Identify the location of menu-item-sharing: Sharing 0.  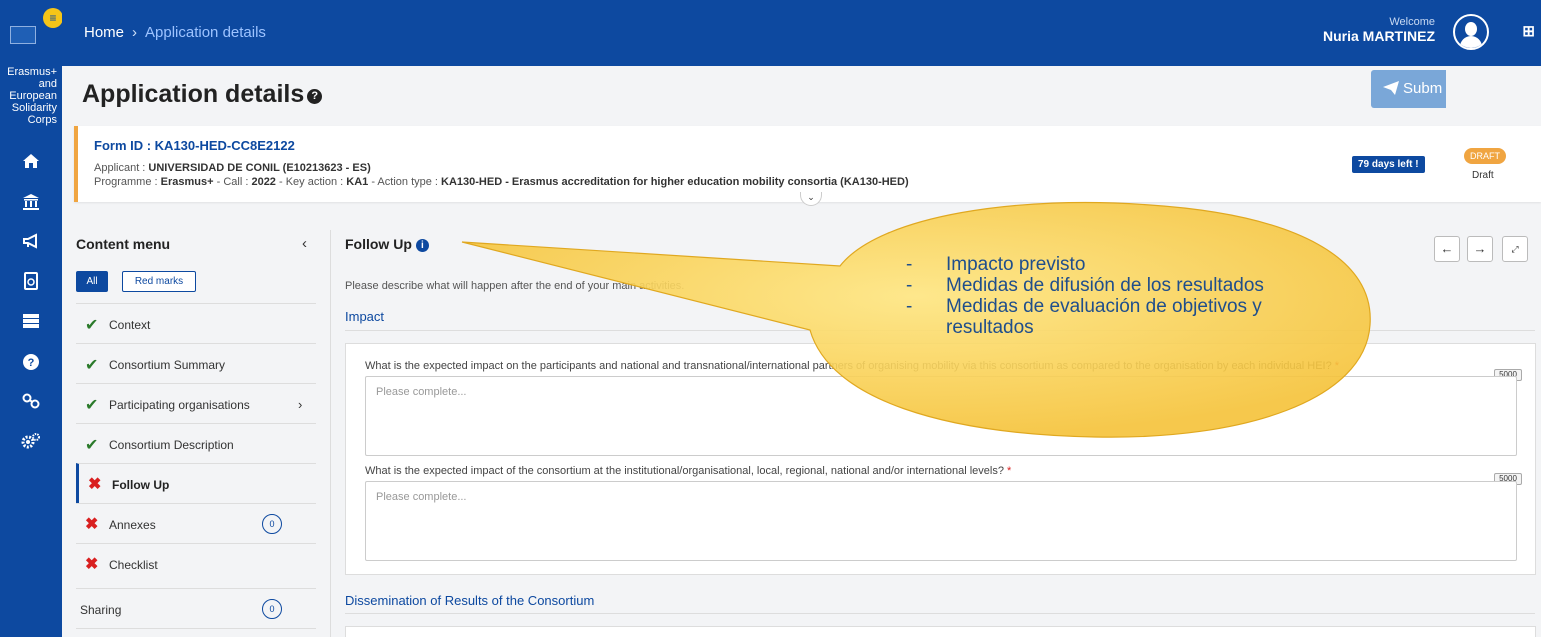
(196, 608).